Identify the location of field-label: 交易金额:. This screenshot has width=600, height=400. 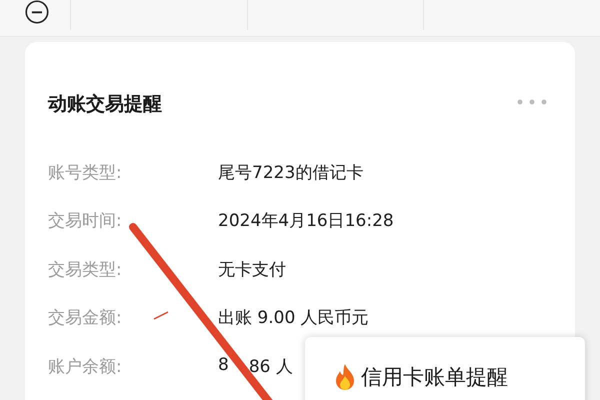
(85, 318).